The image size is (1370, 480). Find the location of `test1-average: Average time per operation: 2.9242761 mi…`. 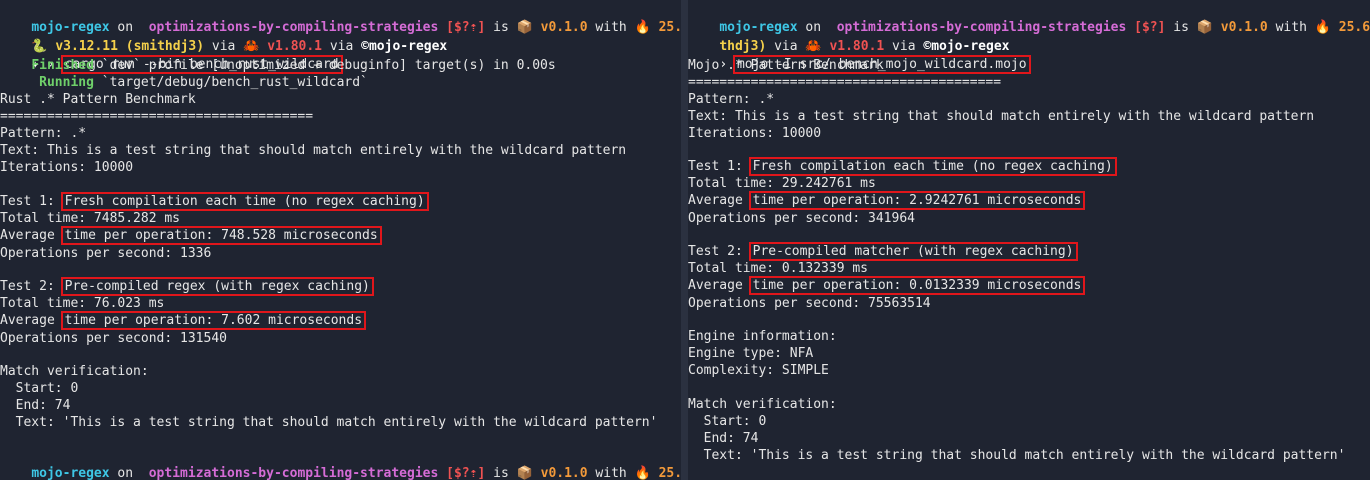

test1-average: Average time per operation: 2.9242761 mi… is located at coordinates (887, 200).